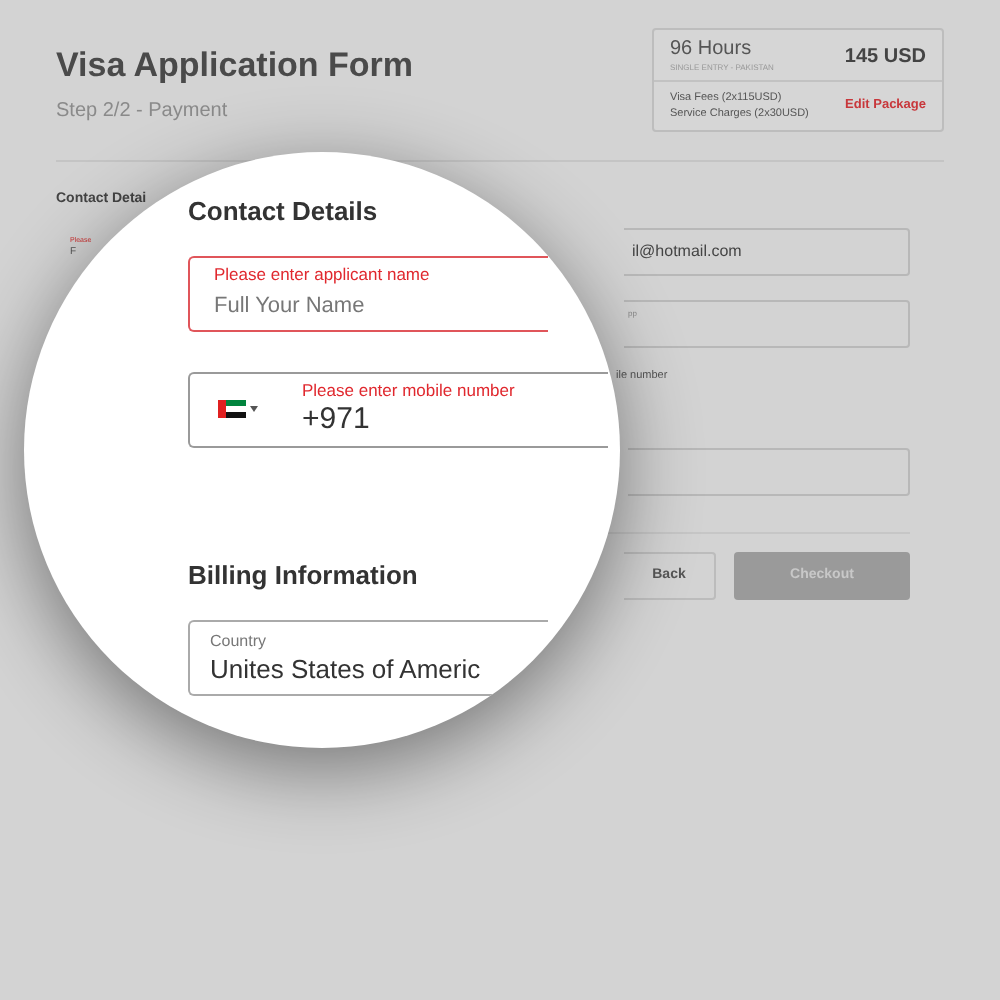 The width and height of the screenshot is (1000, 1000). I want to click on phone-field: Please enter mobile number +971, so click(398, 409).